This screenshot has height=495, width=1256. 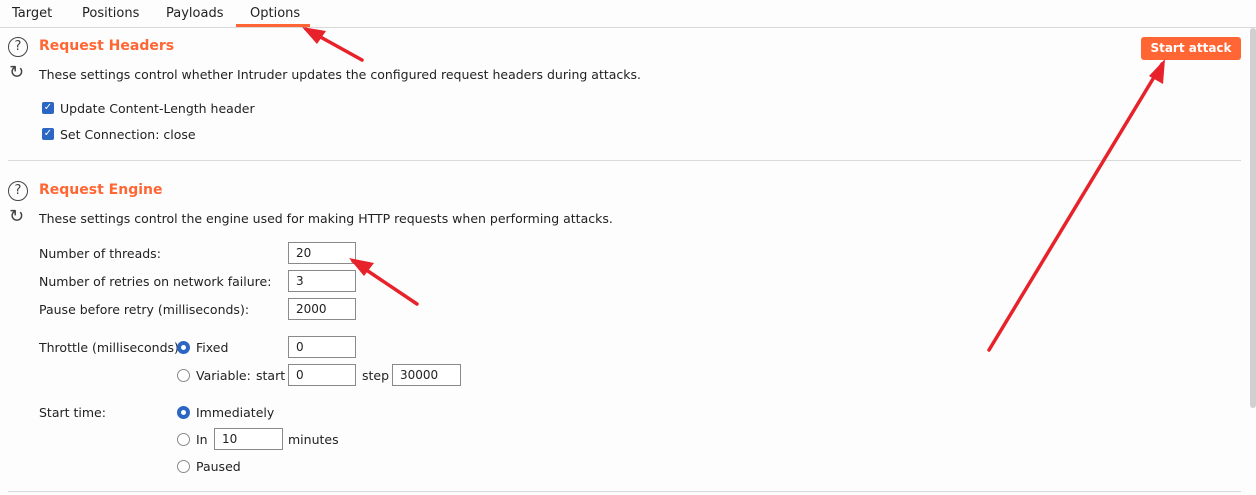 What do you see at coordinates (1075, 207) in the screenshot?
I see `arrow-line` at bounding box center [1075, 207].